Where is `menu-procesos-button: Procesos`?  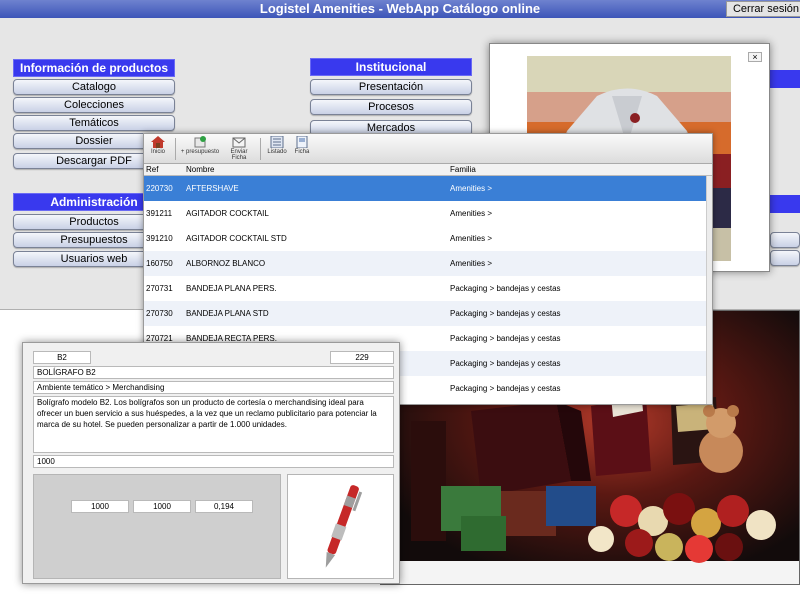
menu-procesos-button: Procesos is located at coordinates (391, 107).